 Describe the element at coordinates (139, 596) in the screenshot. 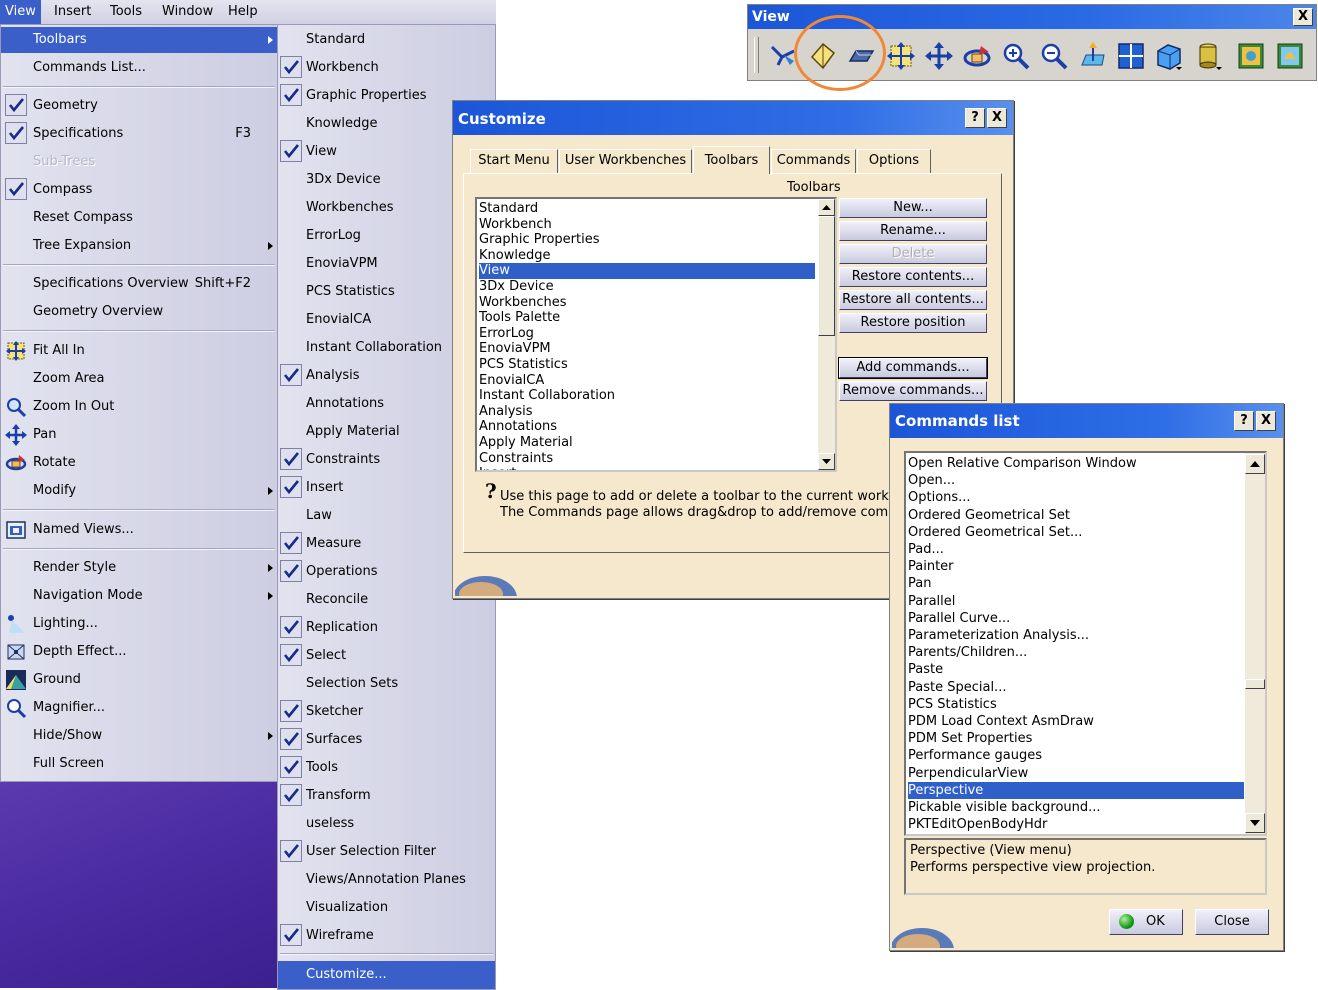

I see `menu-item-navigation-mode: Navigation Mode` at that location.